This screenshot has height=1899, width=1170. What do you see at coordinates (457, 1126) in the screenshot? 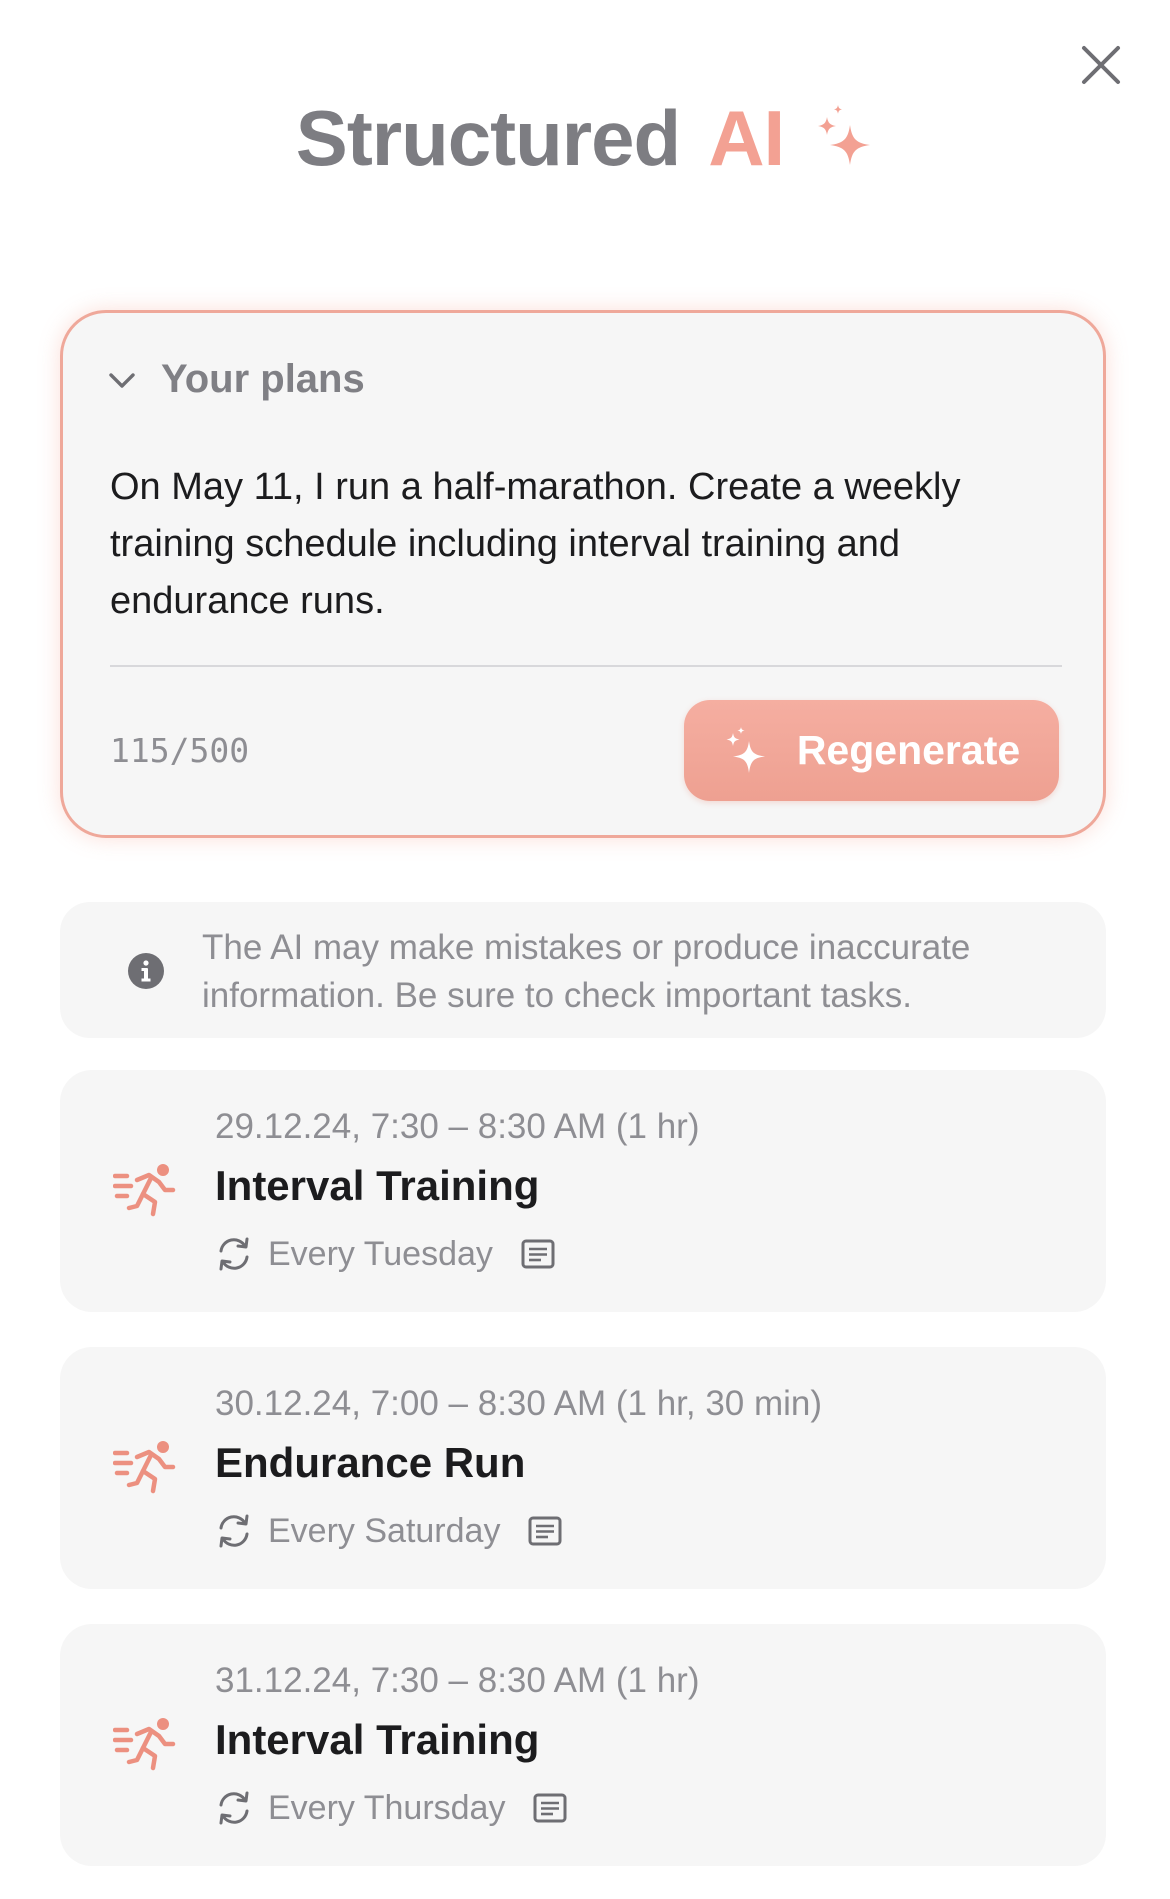
I see `task-time: 29.12.24, 7:30 – 8:30 AM (1 hr)` at bounding box center [457, 1126].